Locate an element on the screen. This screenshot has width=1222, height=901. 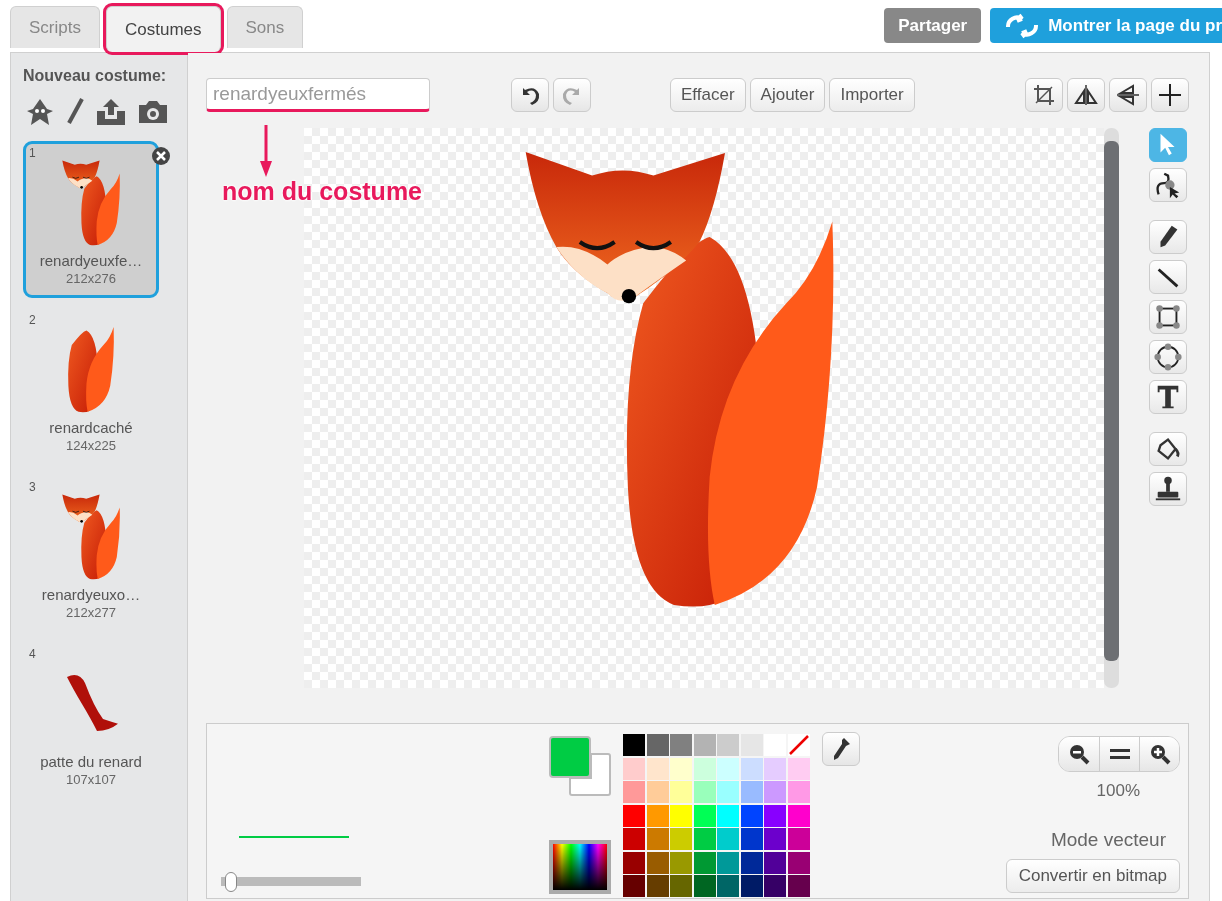
costume-tile: 4 patte du renard 107x107 is located at coordinates (91, 720).